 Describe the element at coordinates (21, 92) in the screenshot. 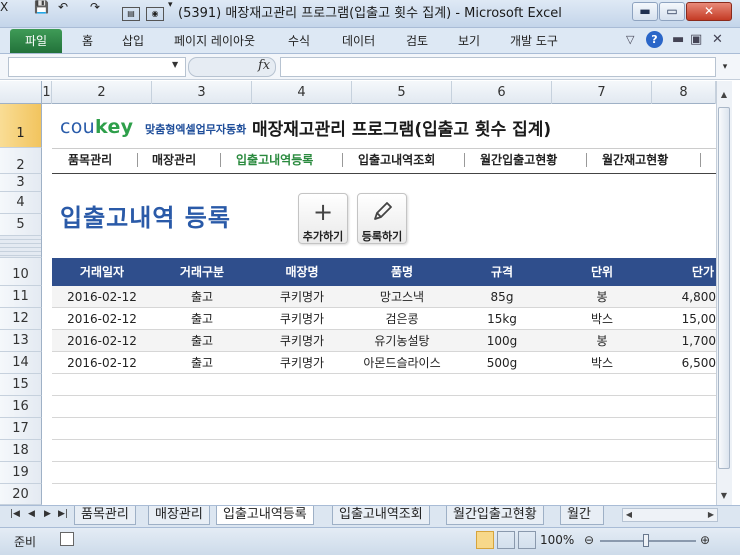

I see `select-all-corner` at that location.